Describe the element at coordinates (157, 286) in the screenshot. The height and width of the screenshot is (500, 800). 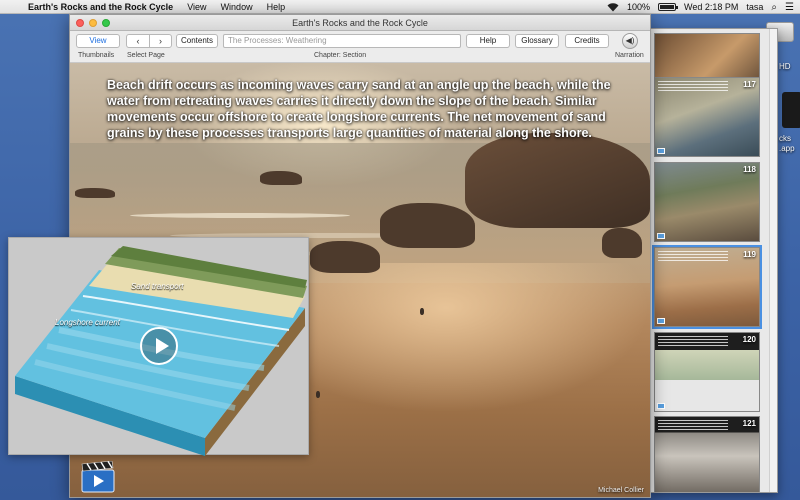
I see `sand-transport-label: Sand transport` at that location.